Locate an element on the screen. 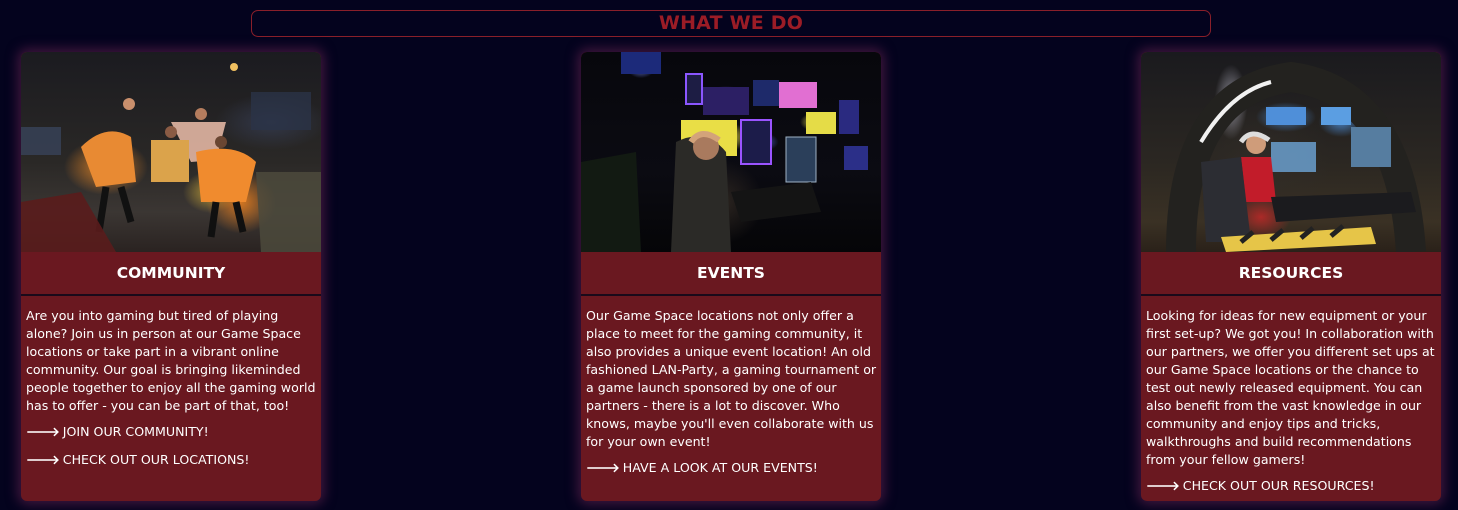 The height and width of the screenshot is (510, 1458). see-events-link: 🡒 HAVE A LOOK AT OUR EVENTS! is located at coordinates (731, 468).